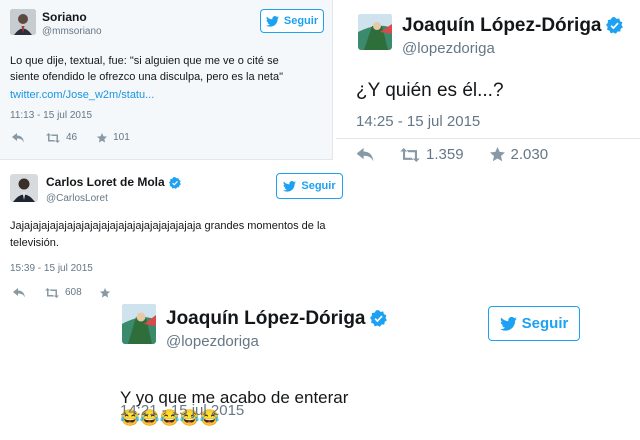 The height and width of the screenshot is (440, 640). I want to click on author-name: Carlos Loret de Mola, so click(113, 182).